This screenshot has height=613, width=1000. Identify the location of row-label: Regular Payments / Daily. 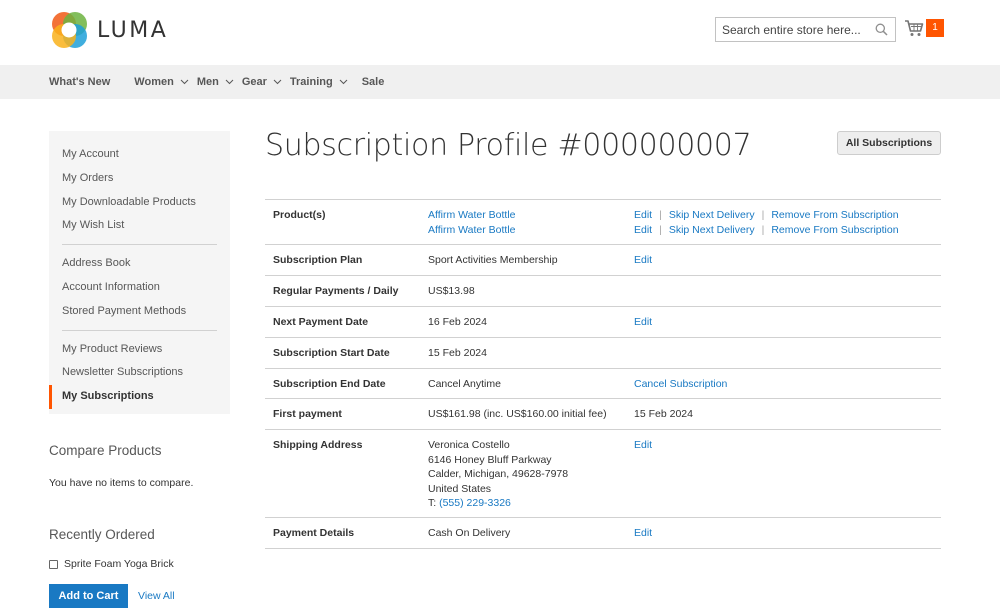
(342, 291).